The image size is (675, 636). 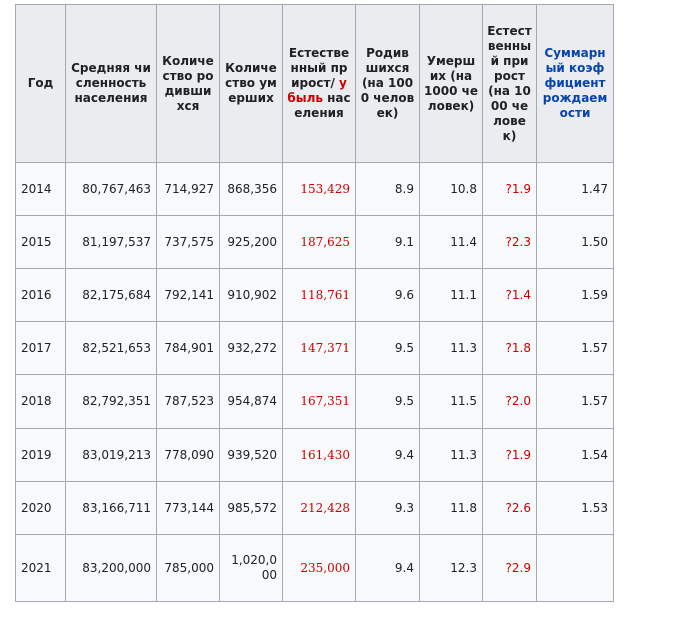 What do you see at coordinates (188, 401) in the screenshot?
I see `cell-births: 787,523` at bounding box center [188, 401].